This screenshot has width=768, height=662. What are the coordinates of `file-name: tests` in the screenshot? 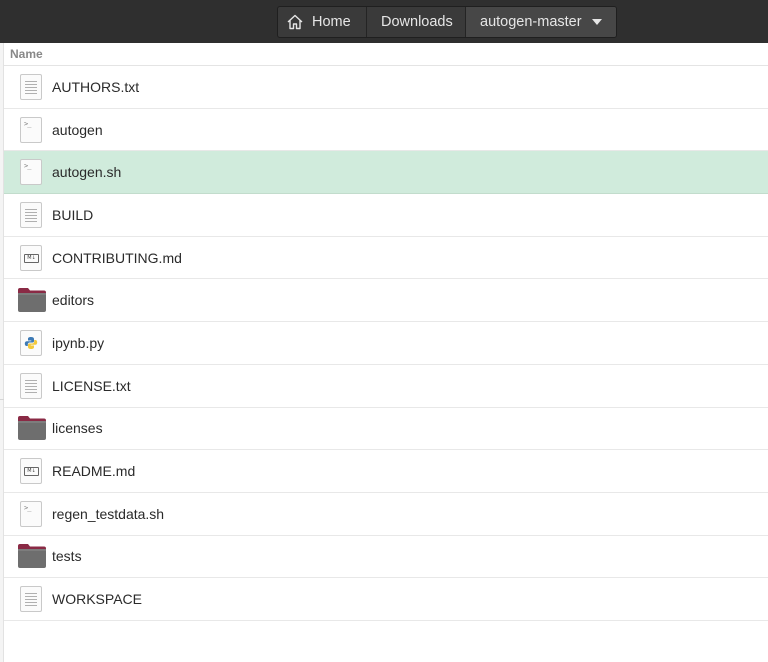 It's located at (67, 556).